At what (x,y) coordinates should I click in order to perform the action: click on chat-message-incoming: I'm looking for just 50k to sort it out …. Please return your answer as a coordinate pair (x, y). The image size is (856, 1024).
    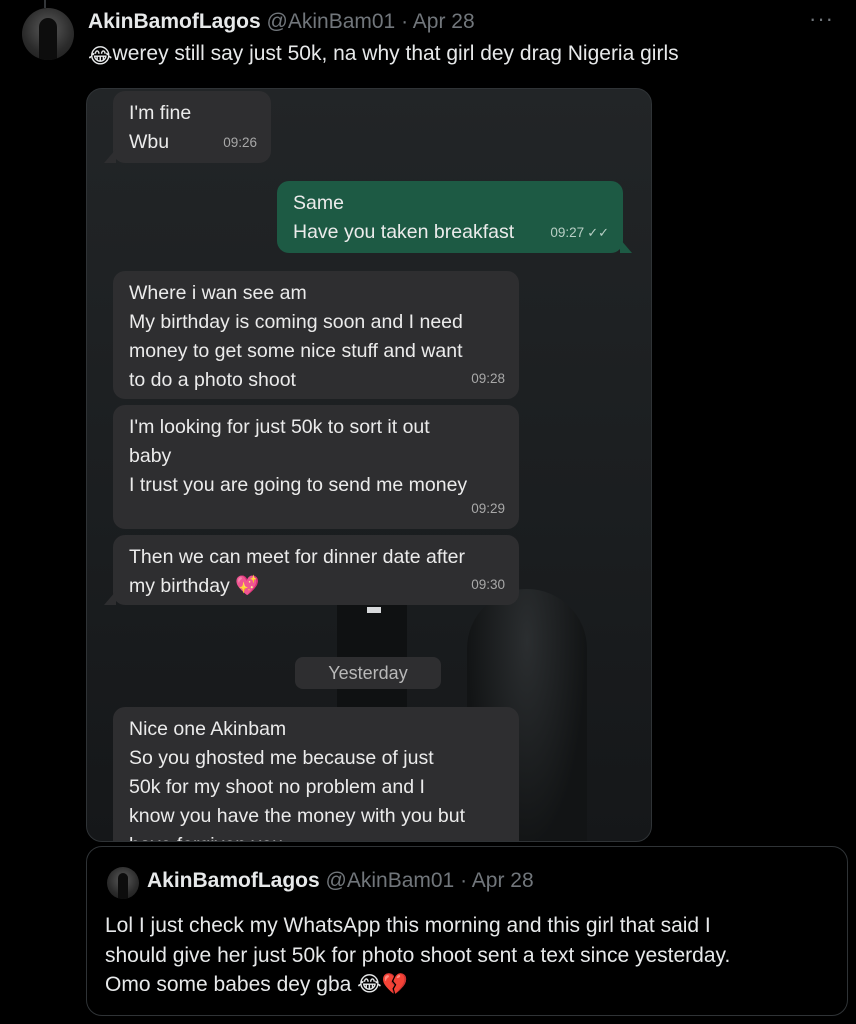
    Looking at the image, I should click on (316, 467).